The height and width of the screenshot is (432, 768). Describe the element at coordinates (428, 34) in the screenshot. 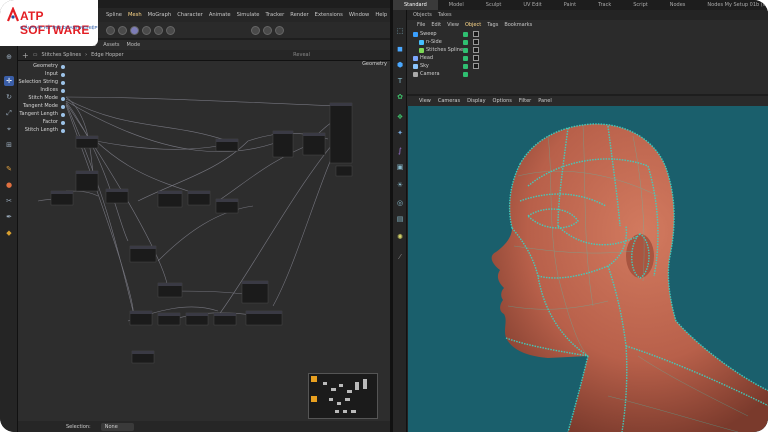

I see `object-name: Sweep` at that location.